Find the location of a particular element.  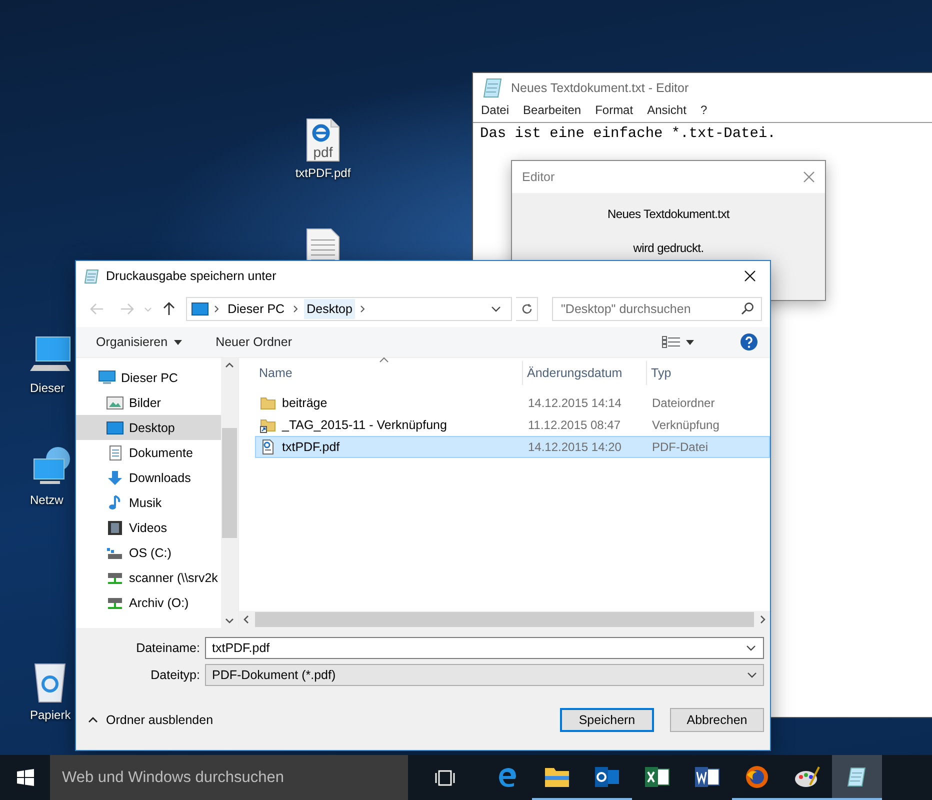

browser-fox-icon is located at coordinates (757, 776).